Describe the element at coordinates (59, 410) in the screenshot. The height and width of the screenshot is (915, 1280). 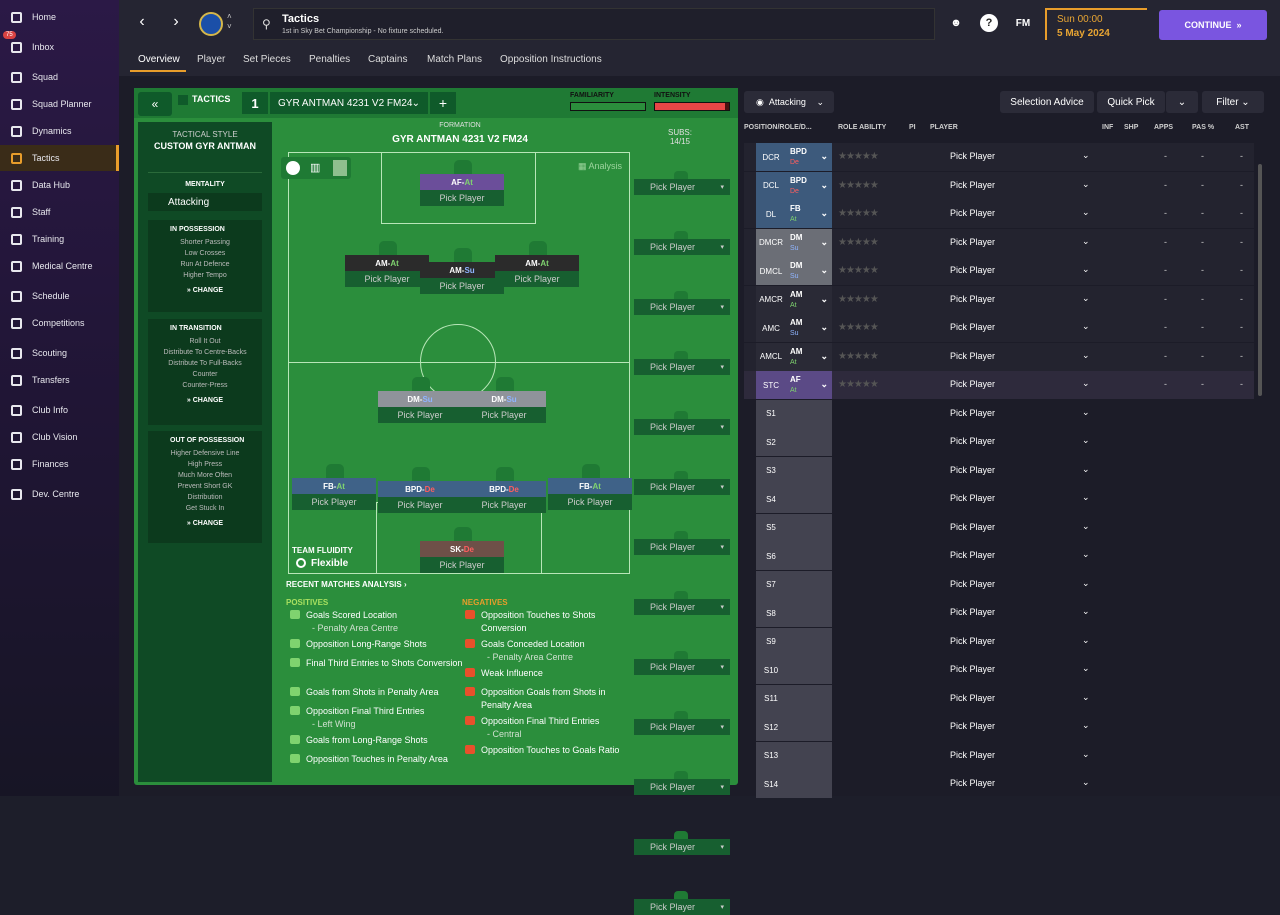
I see `sidebar-item-club-info: Club Info` at that location.